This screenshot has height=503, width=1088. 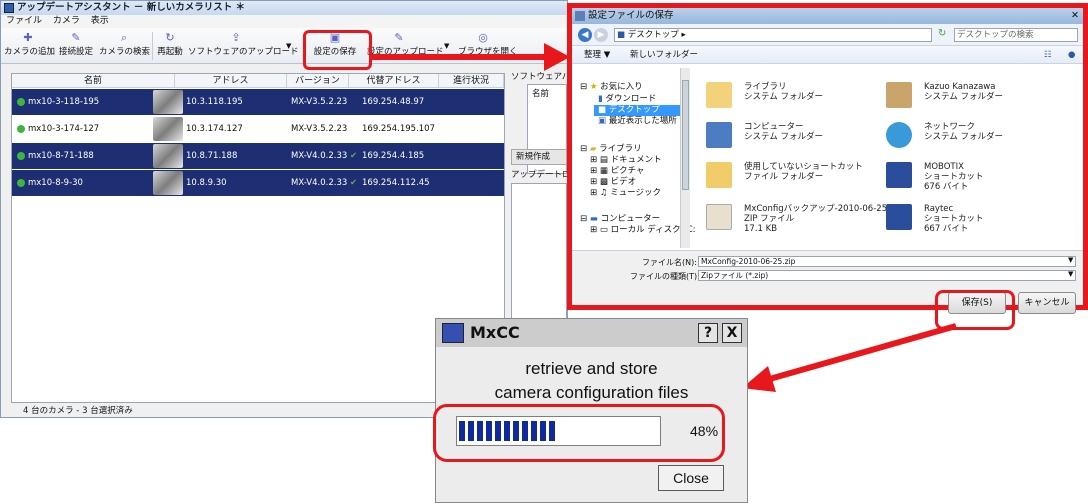 I want to click on reboot-icon: ↻, so click(x=170, y=37).